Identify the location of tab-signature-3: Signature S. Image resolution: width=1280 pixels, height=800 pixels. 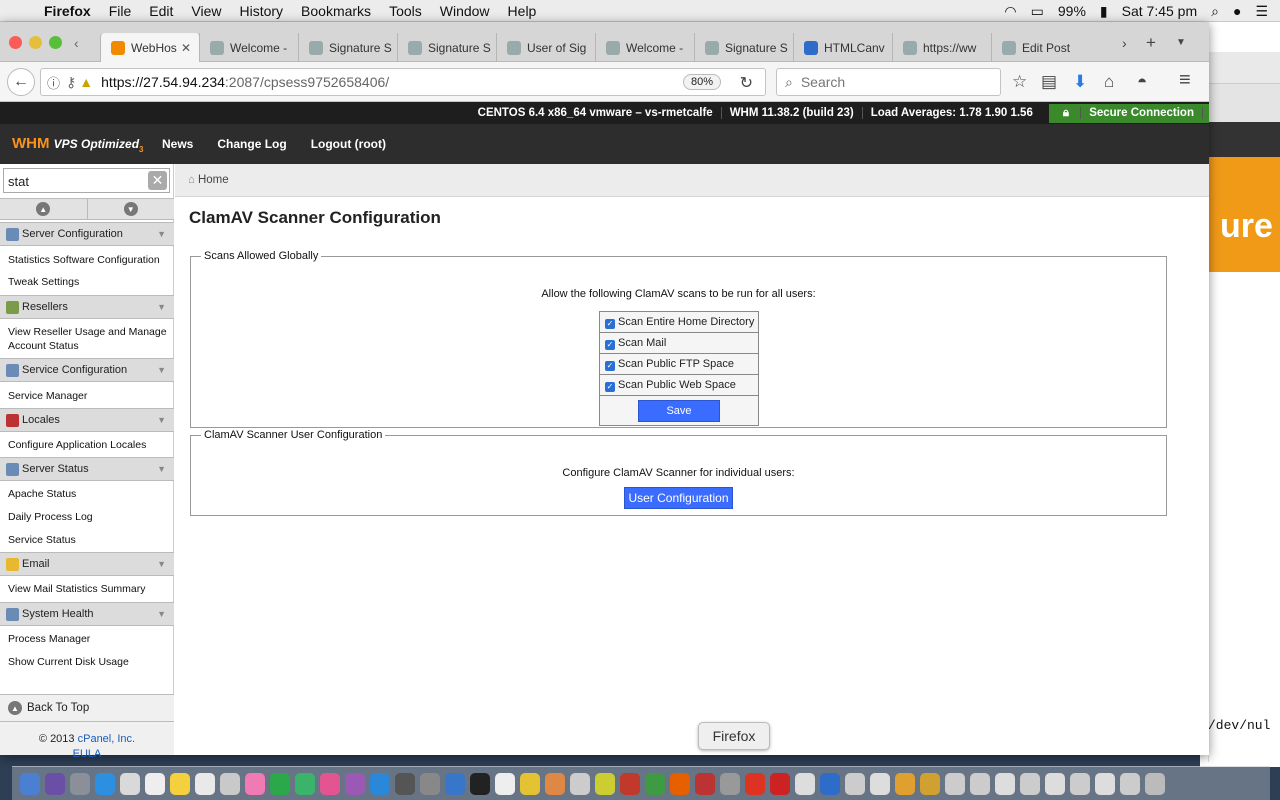
(743, 47).